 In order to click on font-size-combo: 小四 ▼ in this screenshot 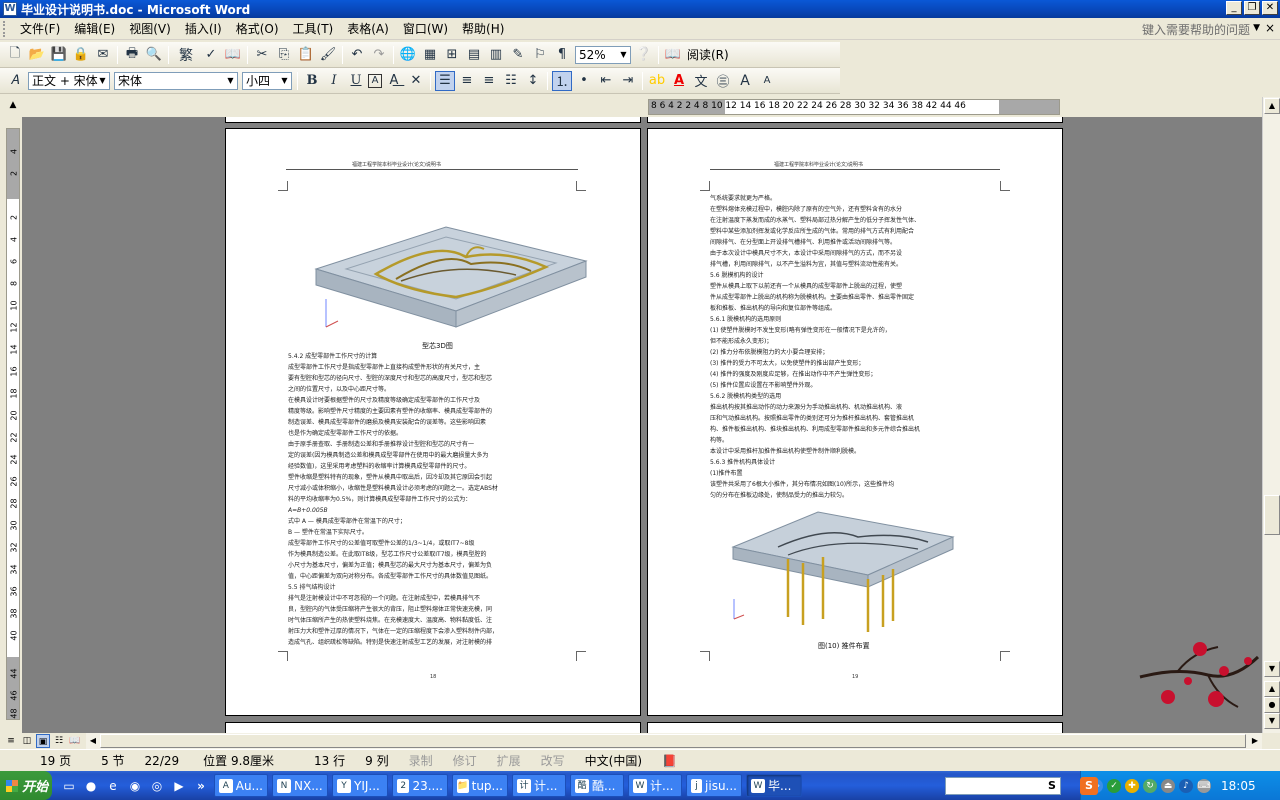, I will do `click(267, 80)`.